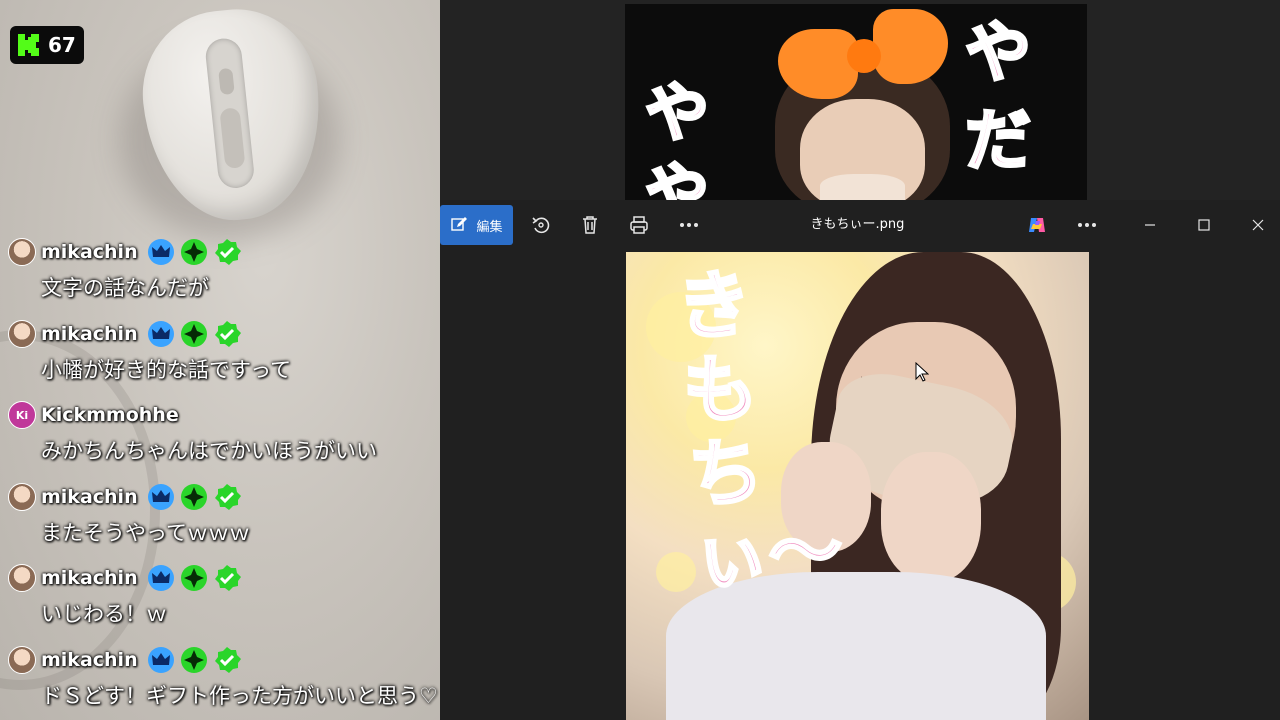  I want to click on orange-bow, so click(910, 46).